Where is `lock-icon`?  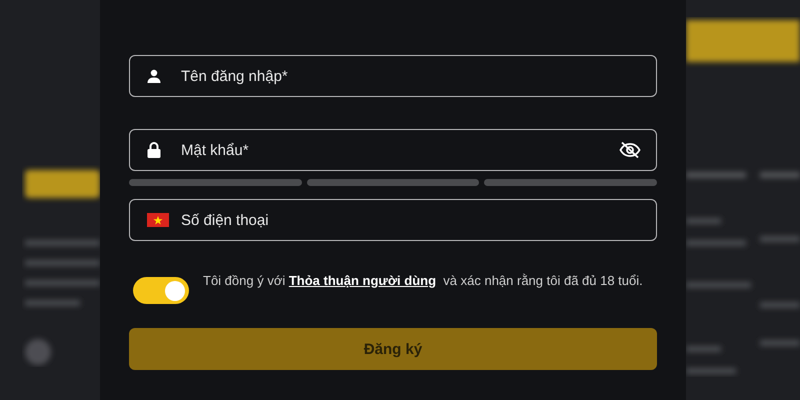 lock-icon is located at coordinates (154, 150).